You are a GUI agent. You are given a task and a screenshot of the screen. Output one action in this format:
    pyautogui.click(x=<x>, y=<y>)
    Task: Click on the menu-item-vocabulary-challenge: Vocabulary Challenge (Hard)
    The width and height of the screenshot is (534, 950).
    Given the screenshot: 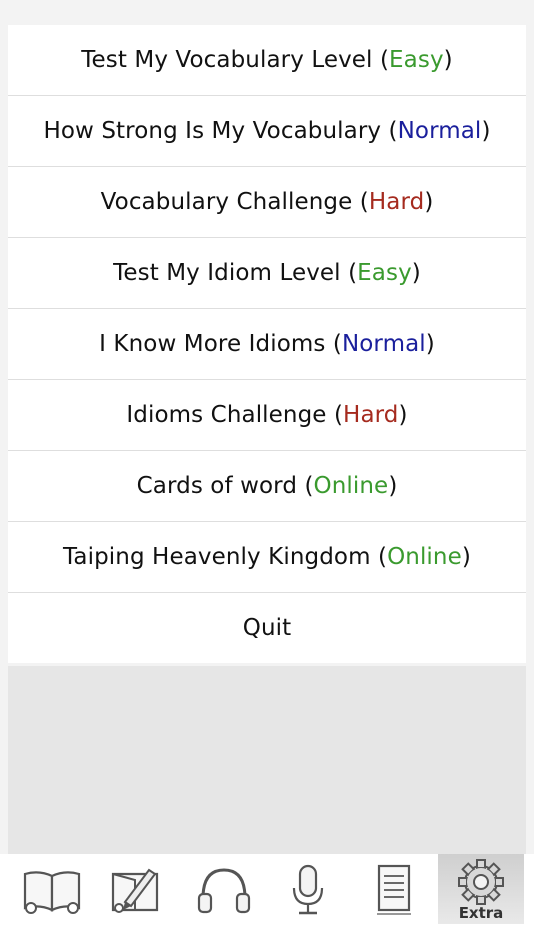 What is the action you would take?
    pyautogui.click(x=267, y=202)
    